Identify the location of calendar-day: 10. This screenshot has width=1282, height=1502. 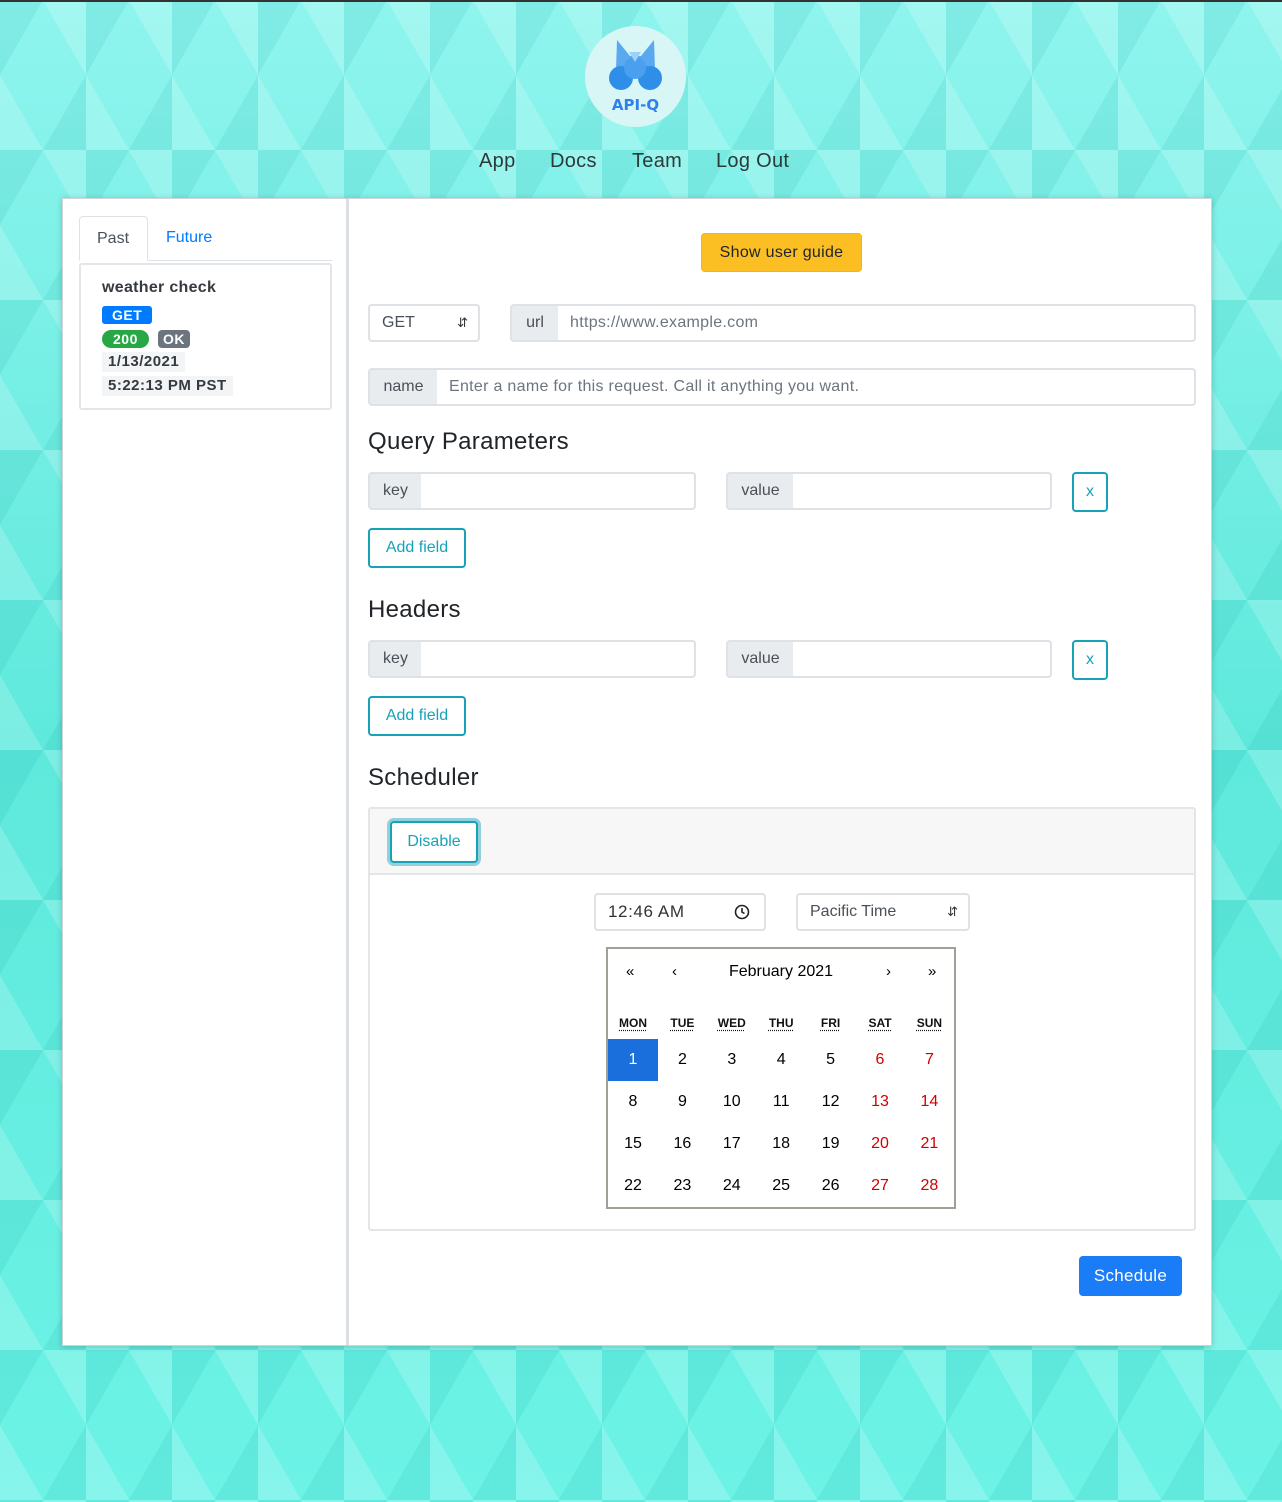
(732, 1102).